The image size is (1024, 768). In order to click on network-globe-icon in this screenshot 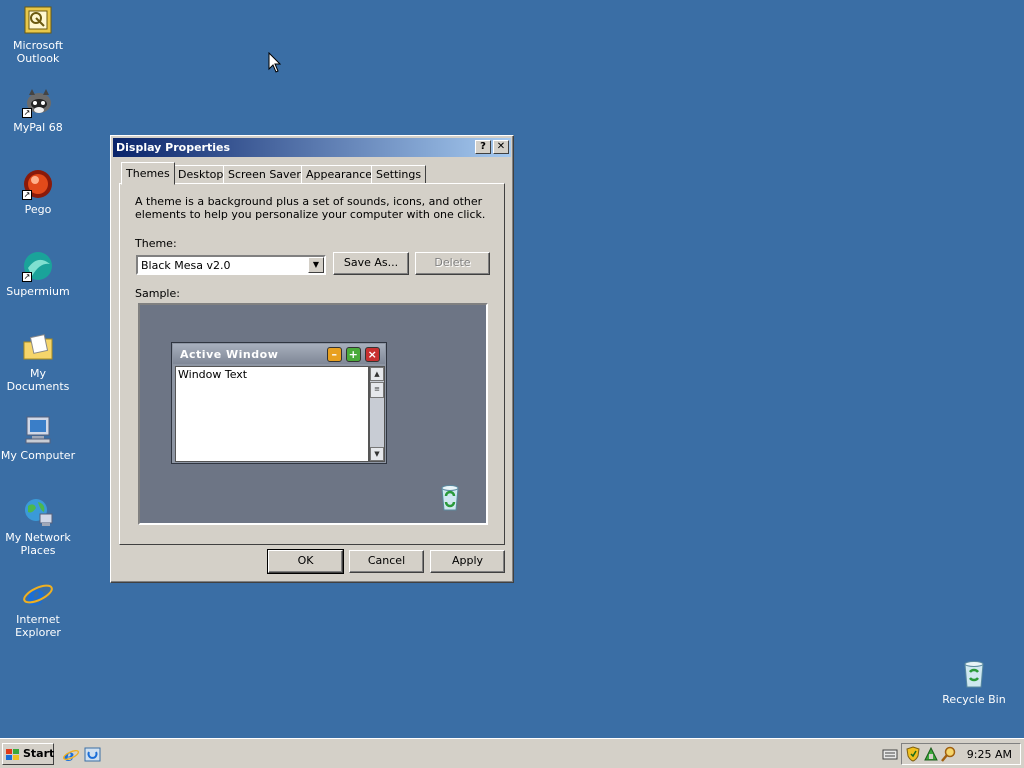, I will do `click(38, 512)`.